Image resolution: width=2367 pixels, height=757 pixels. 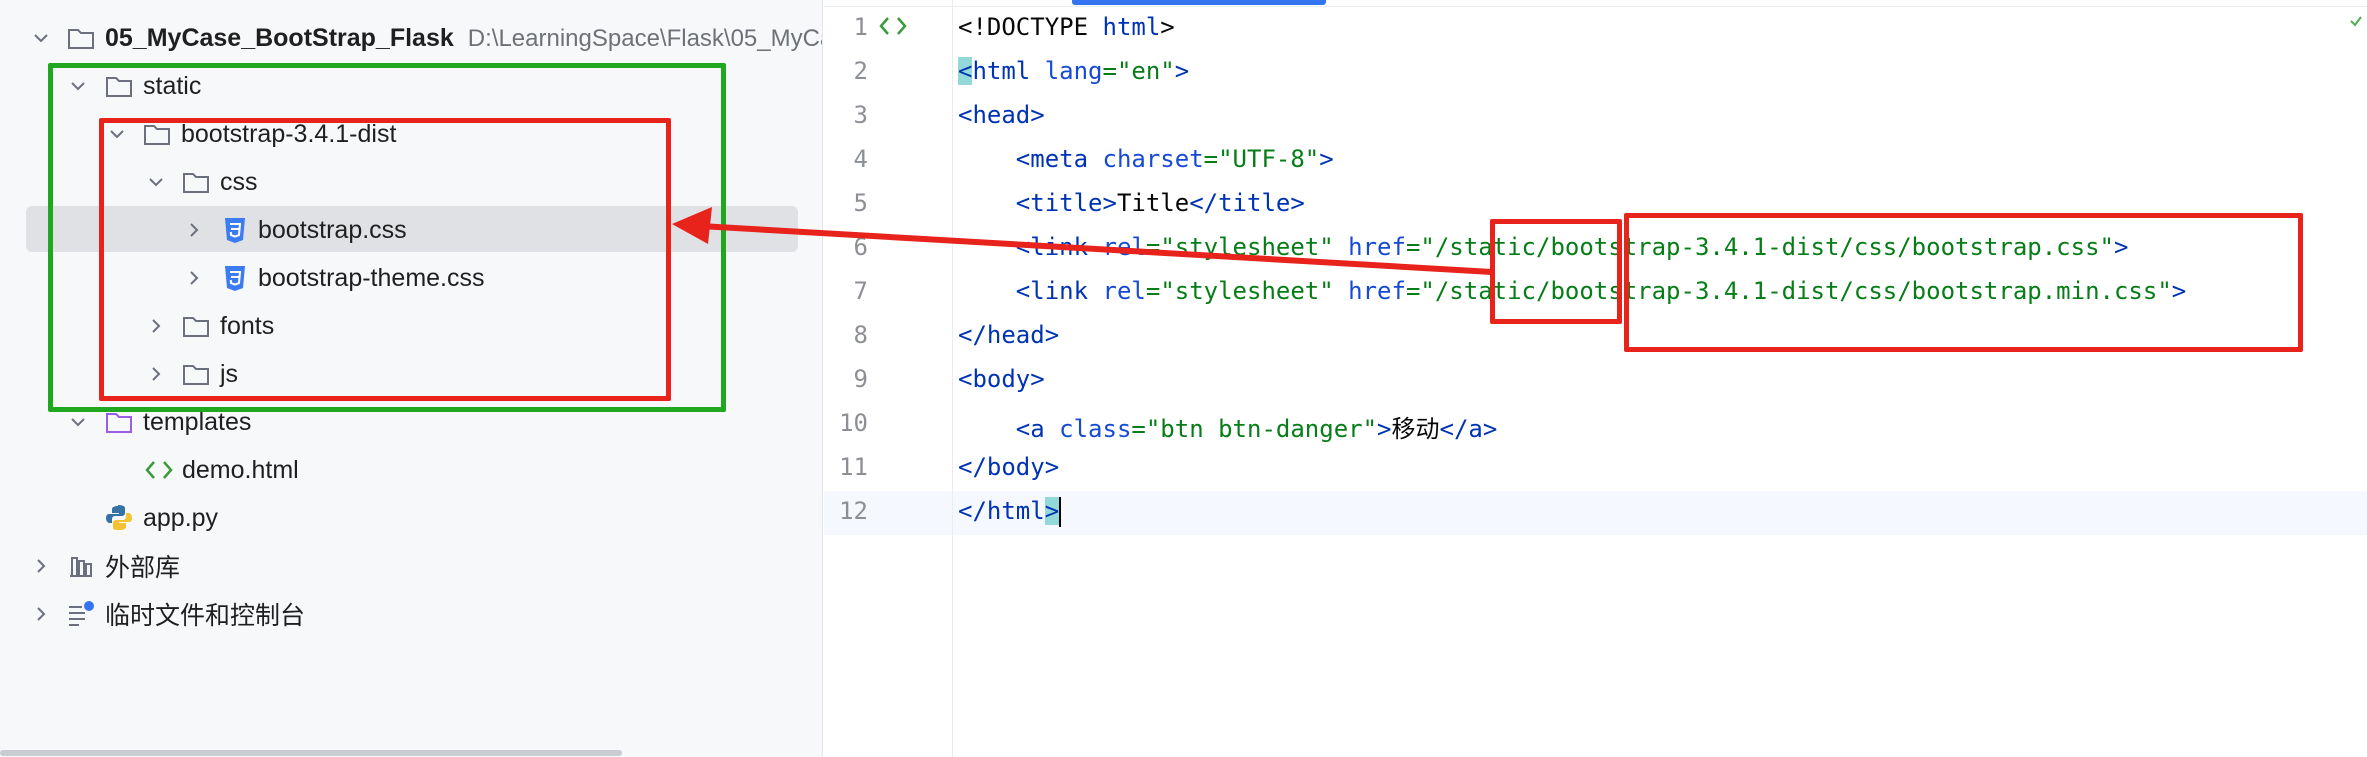 What do you see at coordinates (645, 38) in the screenshot?
I see `project-path: D:\LearningSpace\Flask\05_MyCa` at bounding box center [645, 38].